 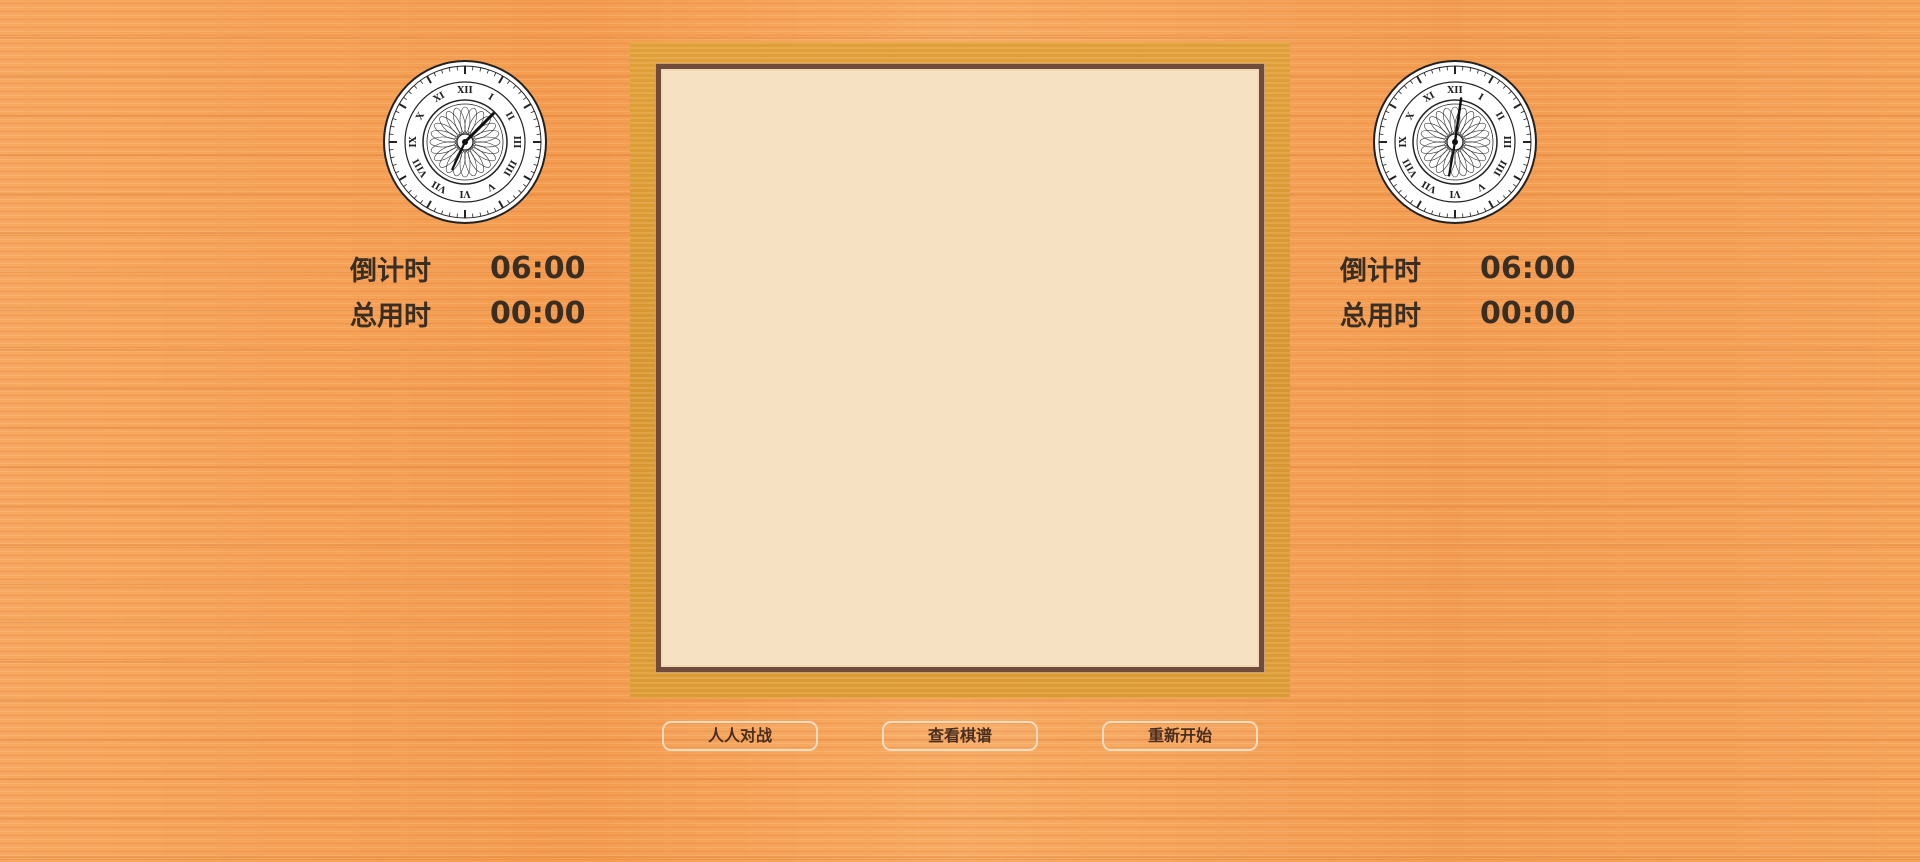 I want to click on player-left-timer-panel: 倒计时 06:00 总用时 00:00, so click(x=470, y=291).